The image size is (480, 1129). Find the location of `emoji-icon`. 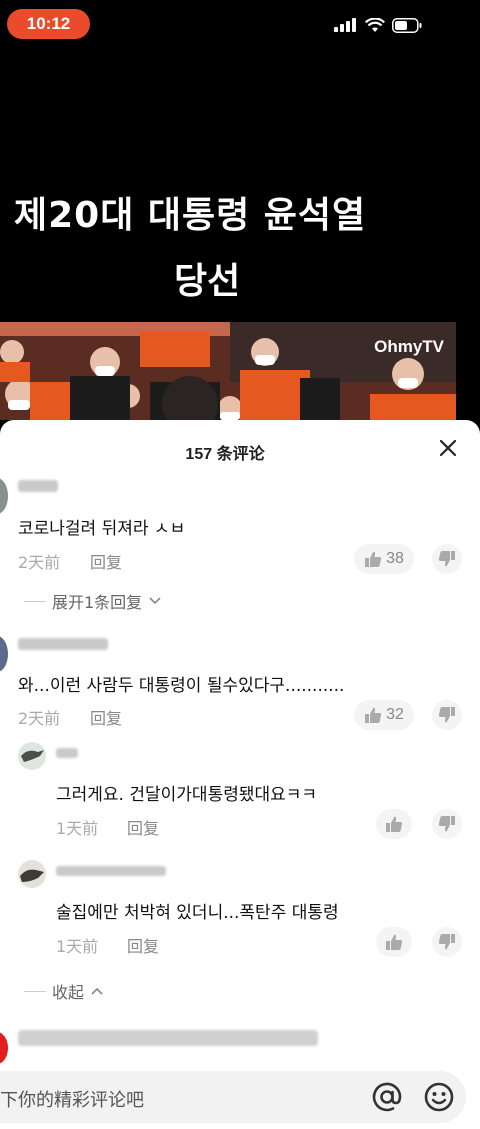

emoji-icon is located at coordinates (439, 1097).